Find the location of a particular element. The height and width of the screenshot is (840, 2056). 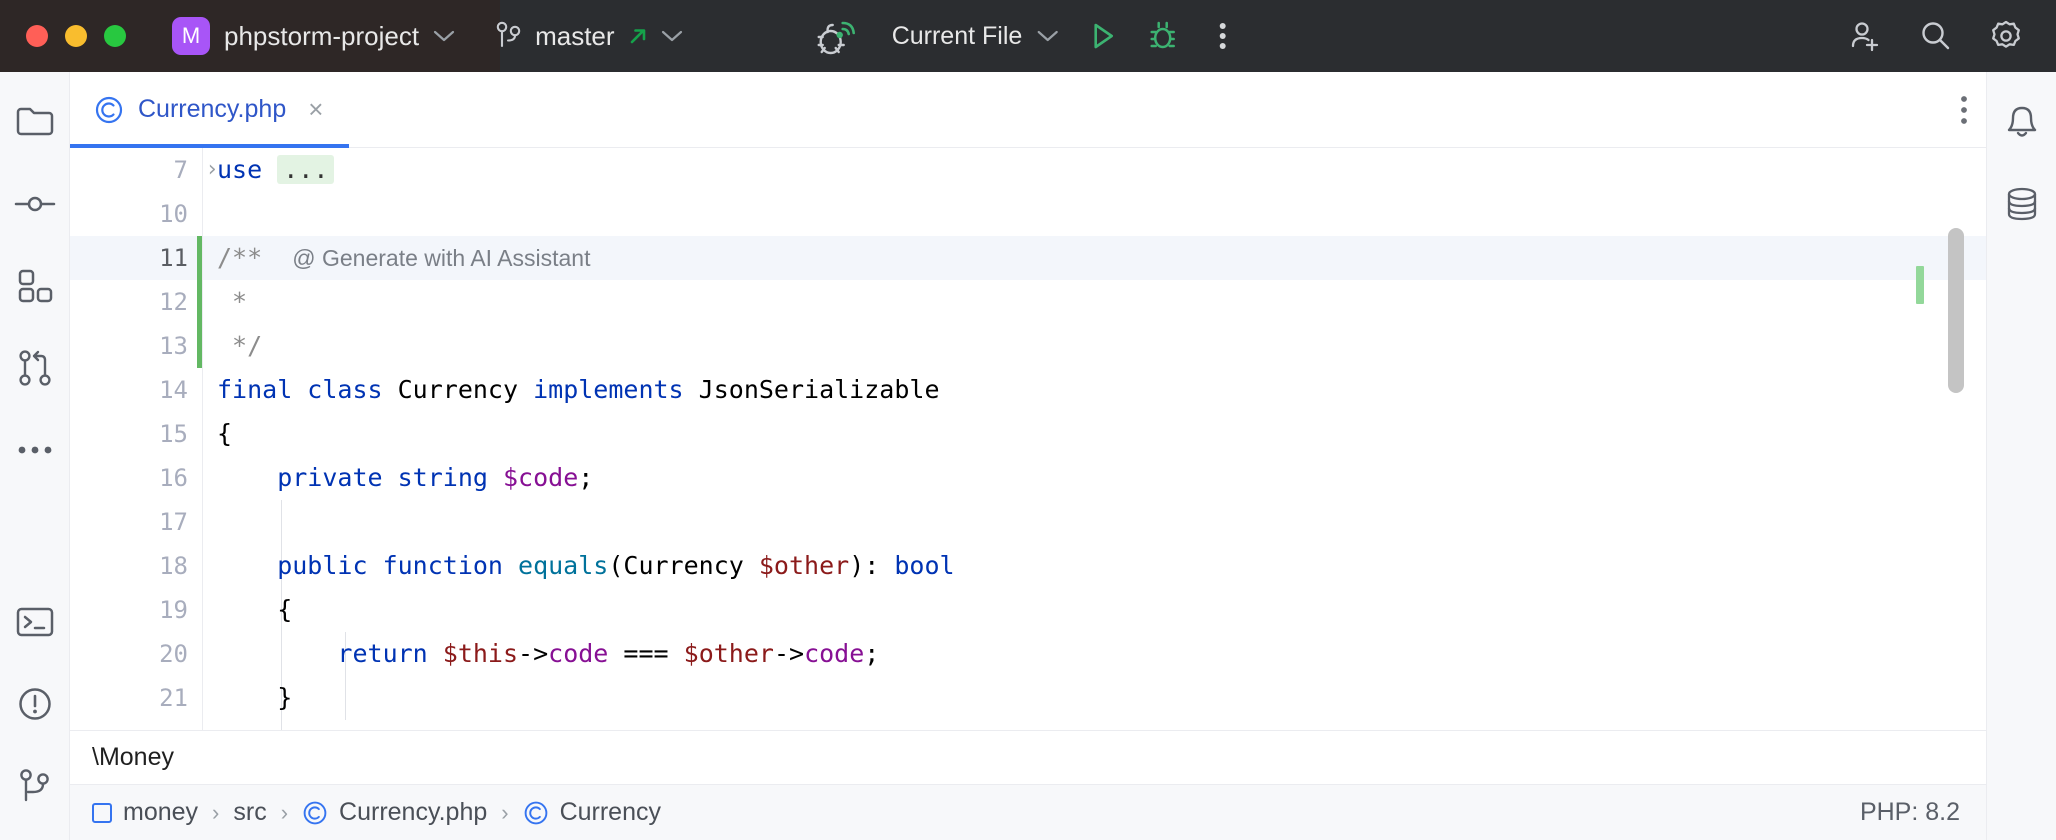

breadcrumb-item-currency-php: Currency.php is located at coordinates (394, 812).